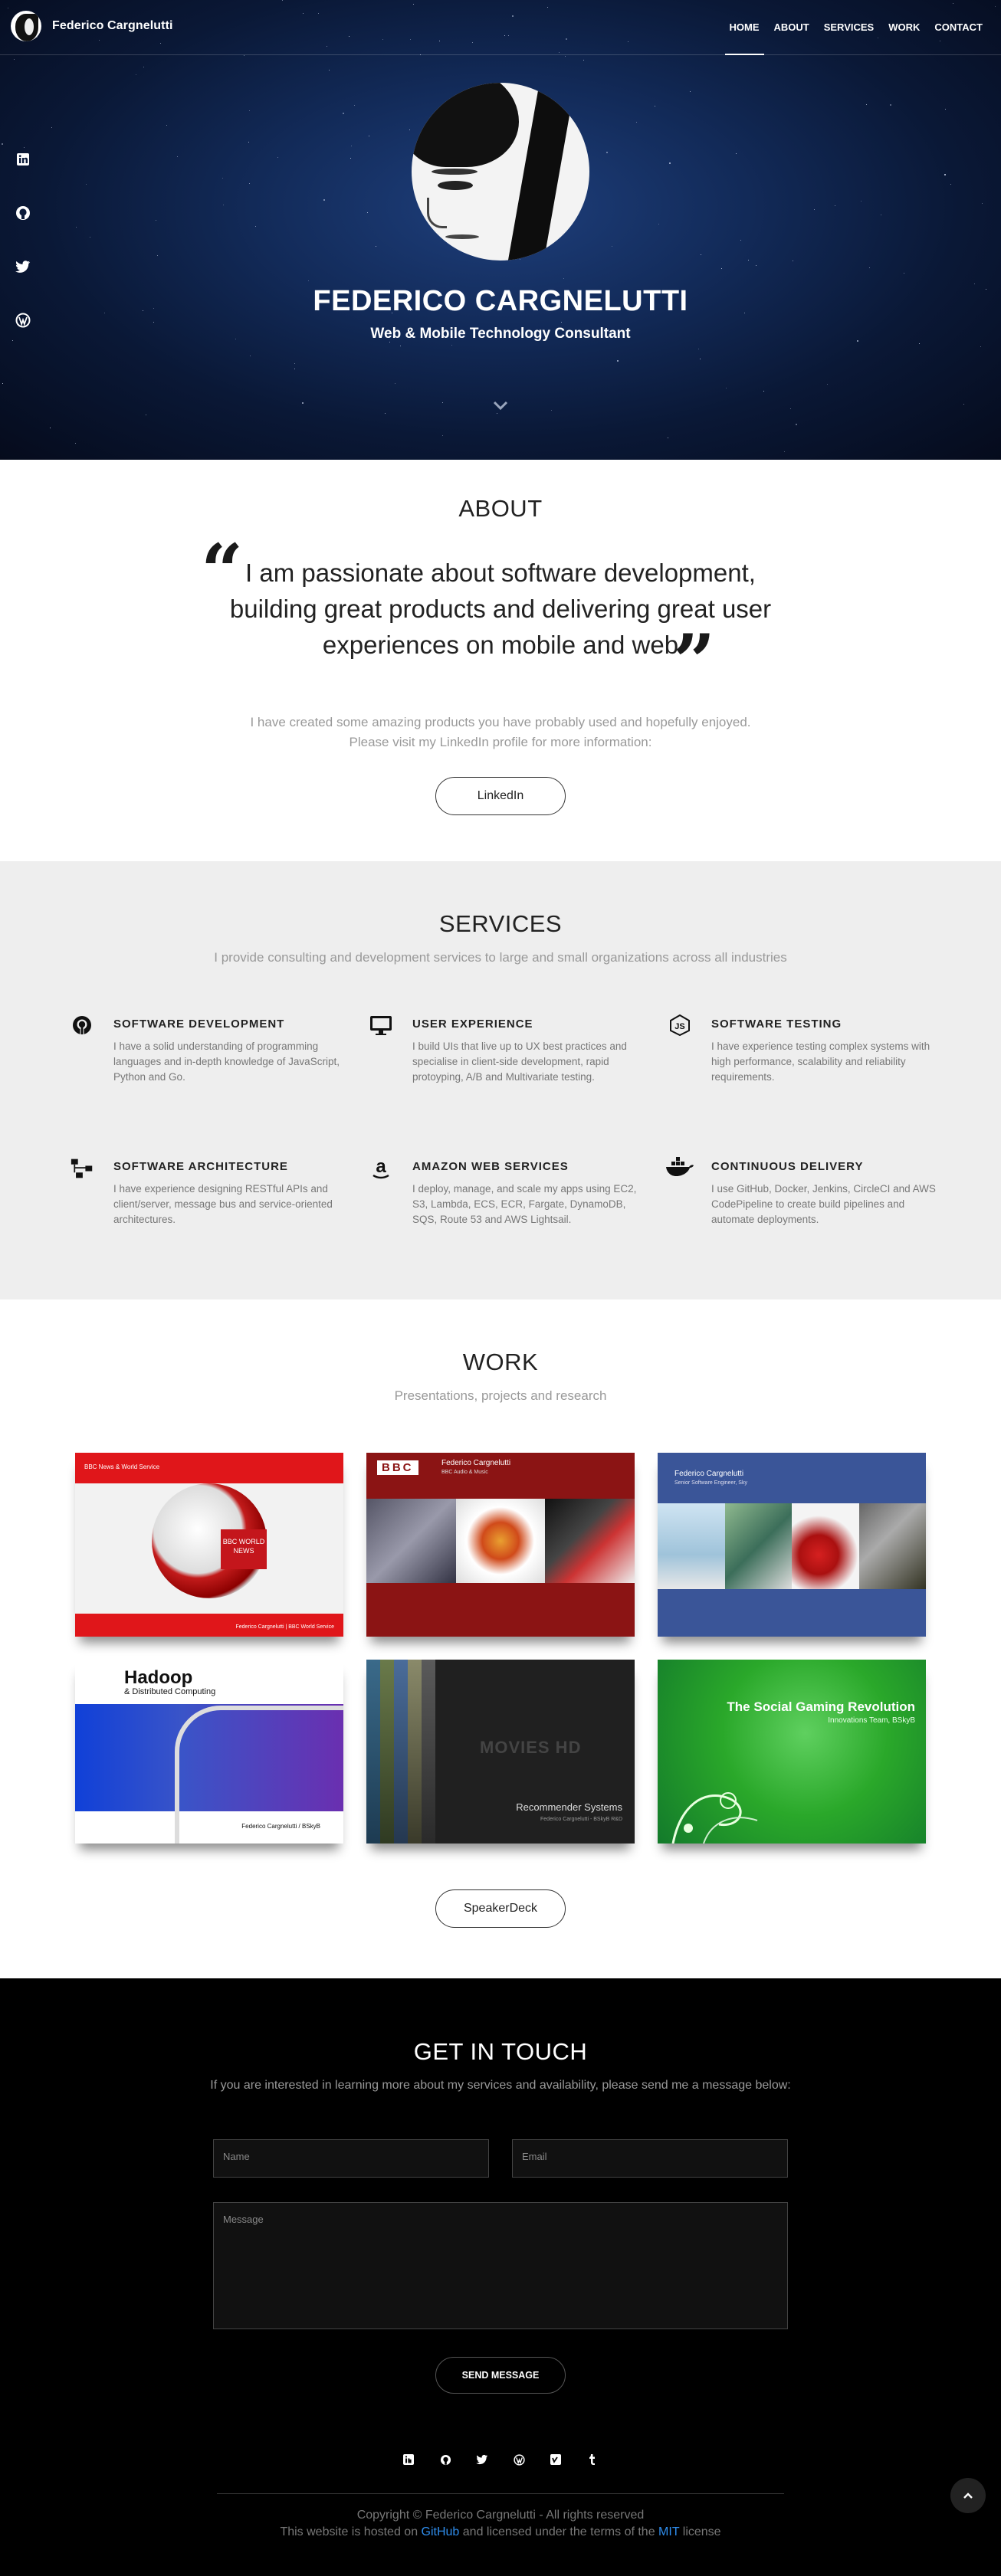 This screenshot has width=1001, height=2576. I want to click on email-placeholder: Email, so click(534, 2156).